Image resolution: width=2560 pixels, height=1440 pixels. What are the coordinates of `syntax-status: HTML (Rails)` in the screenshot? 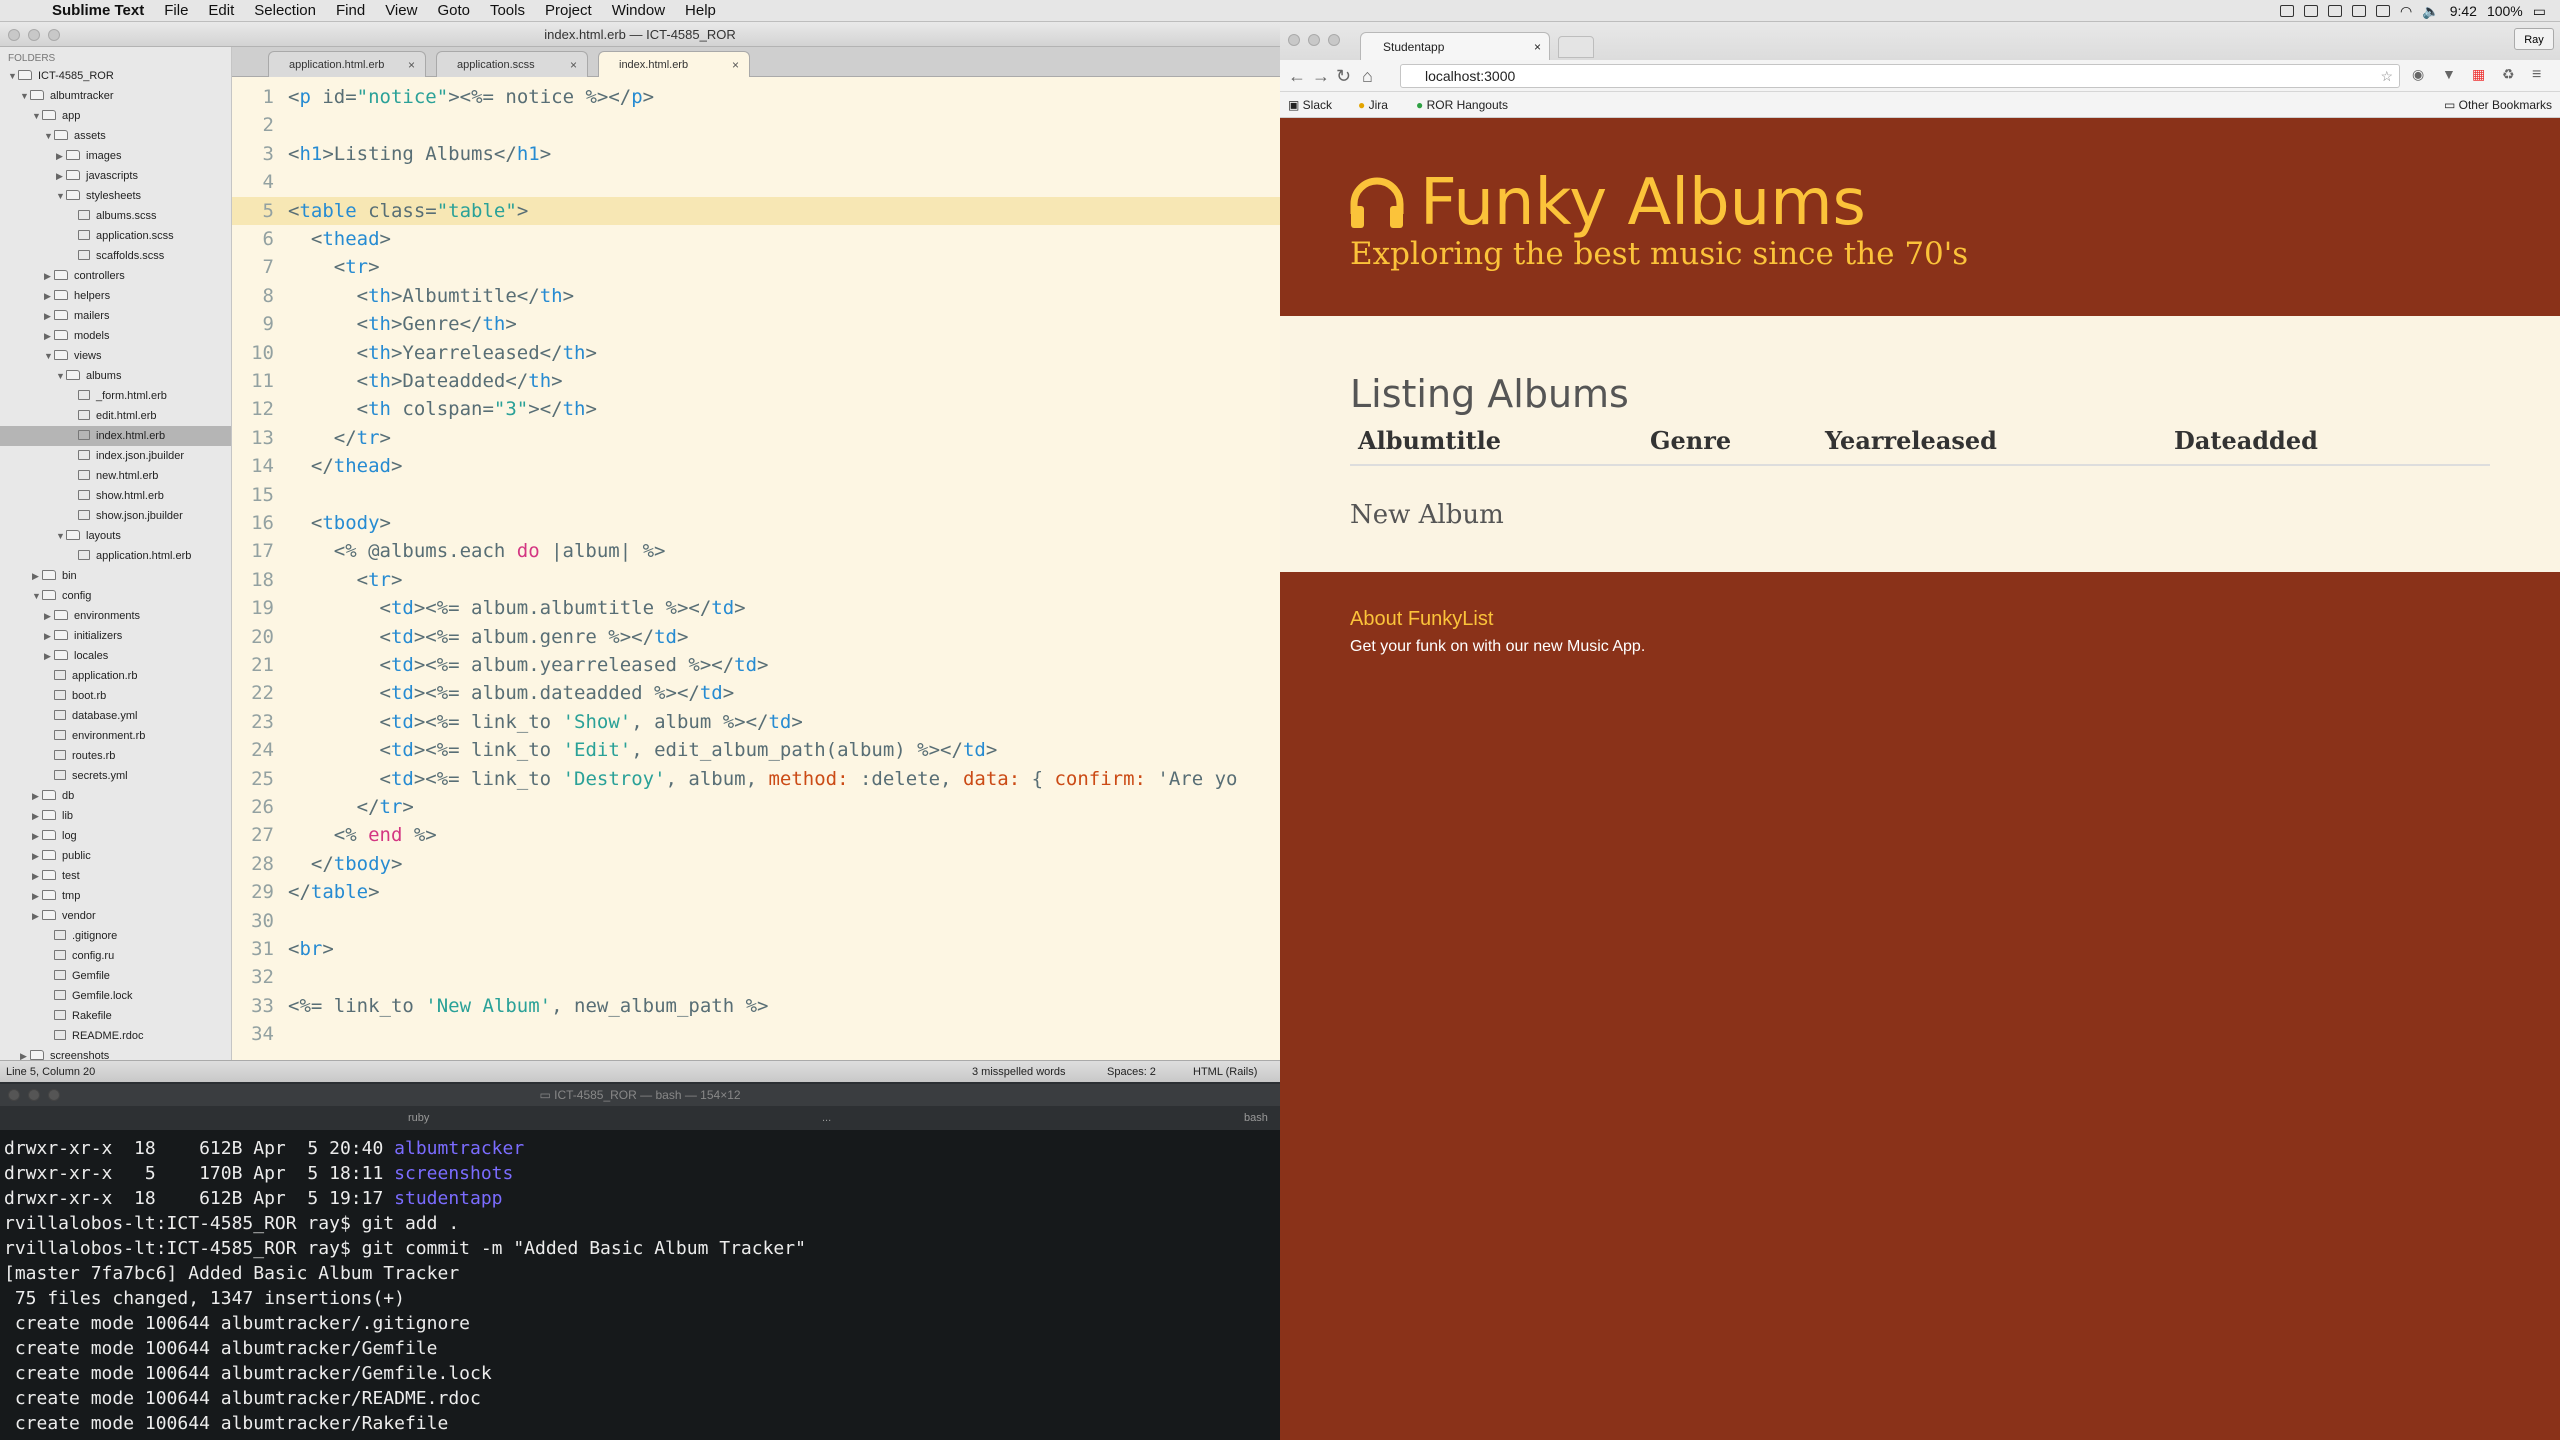 It's located at (1225, 1072).